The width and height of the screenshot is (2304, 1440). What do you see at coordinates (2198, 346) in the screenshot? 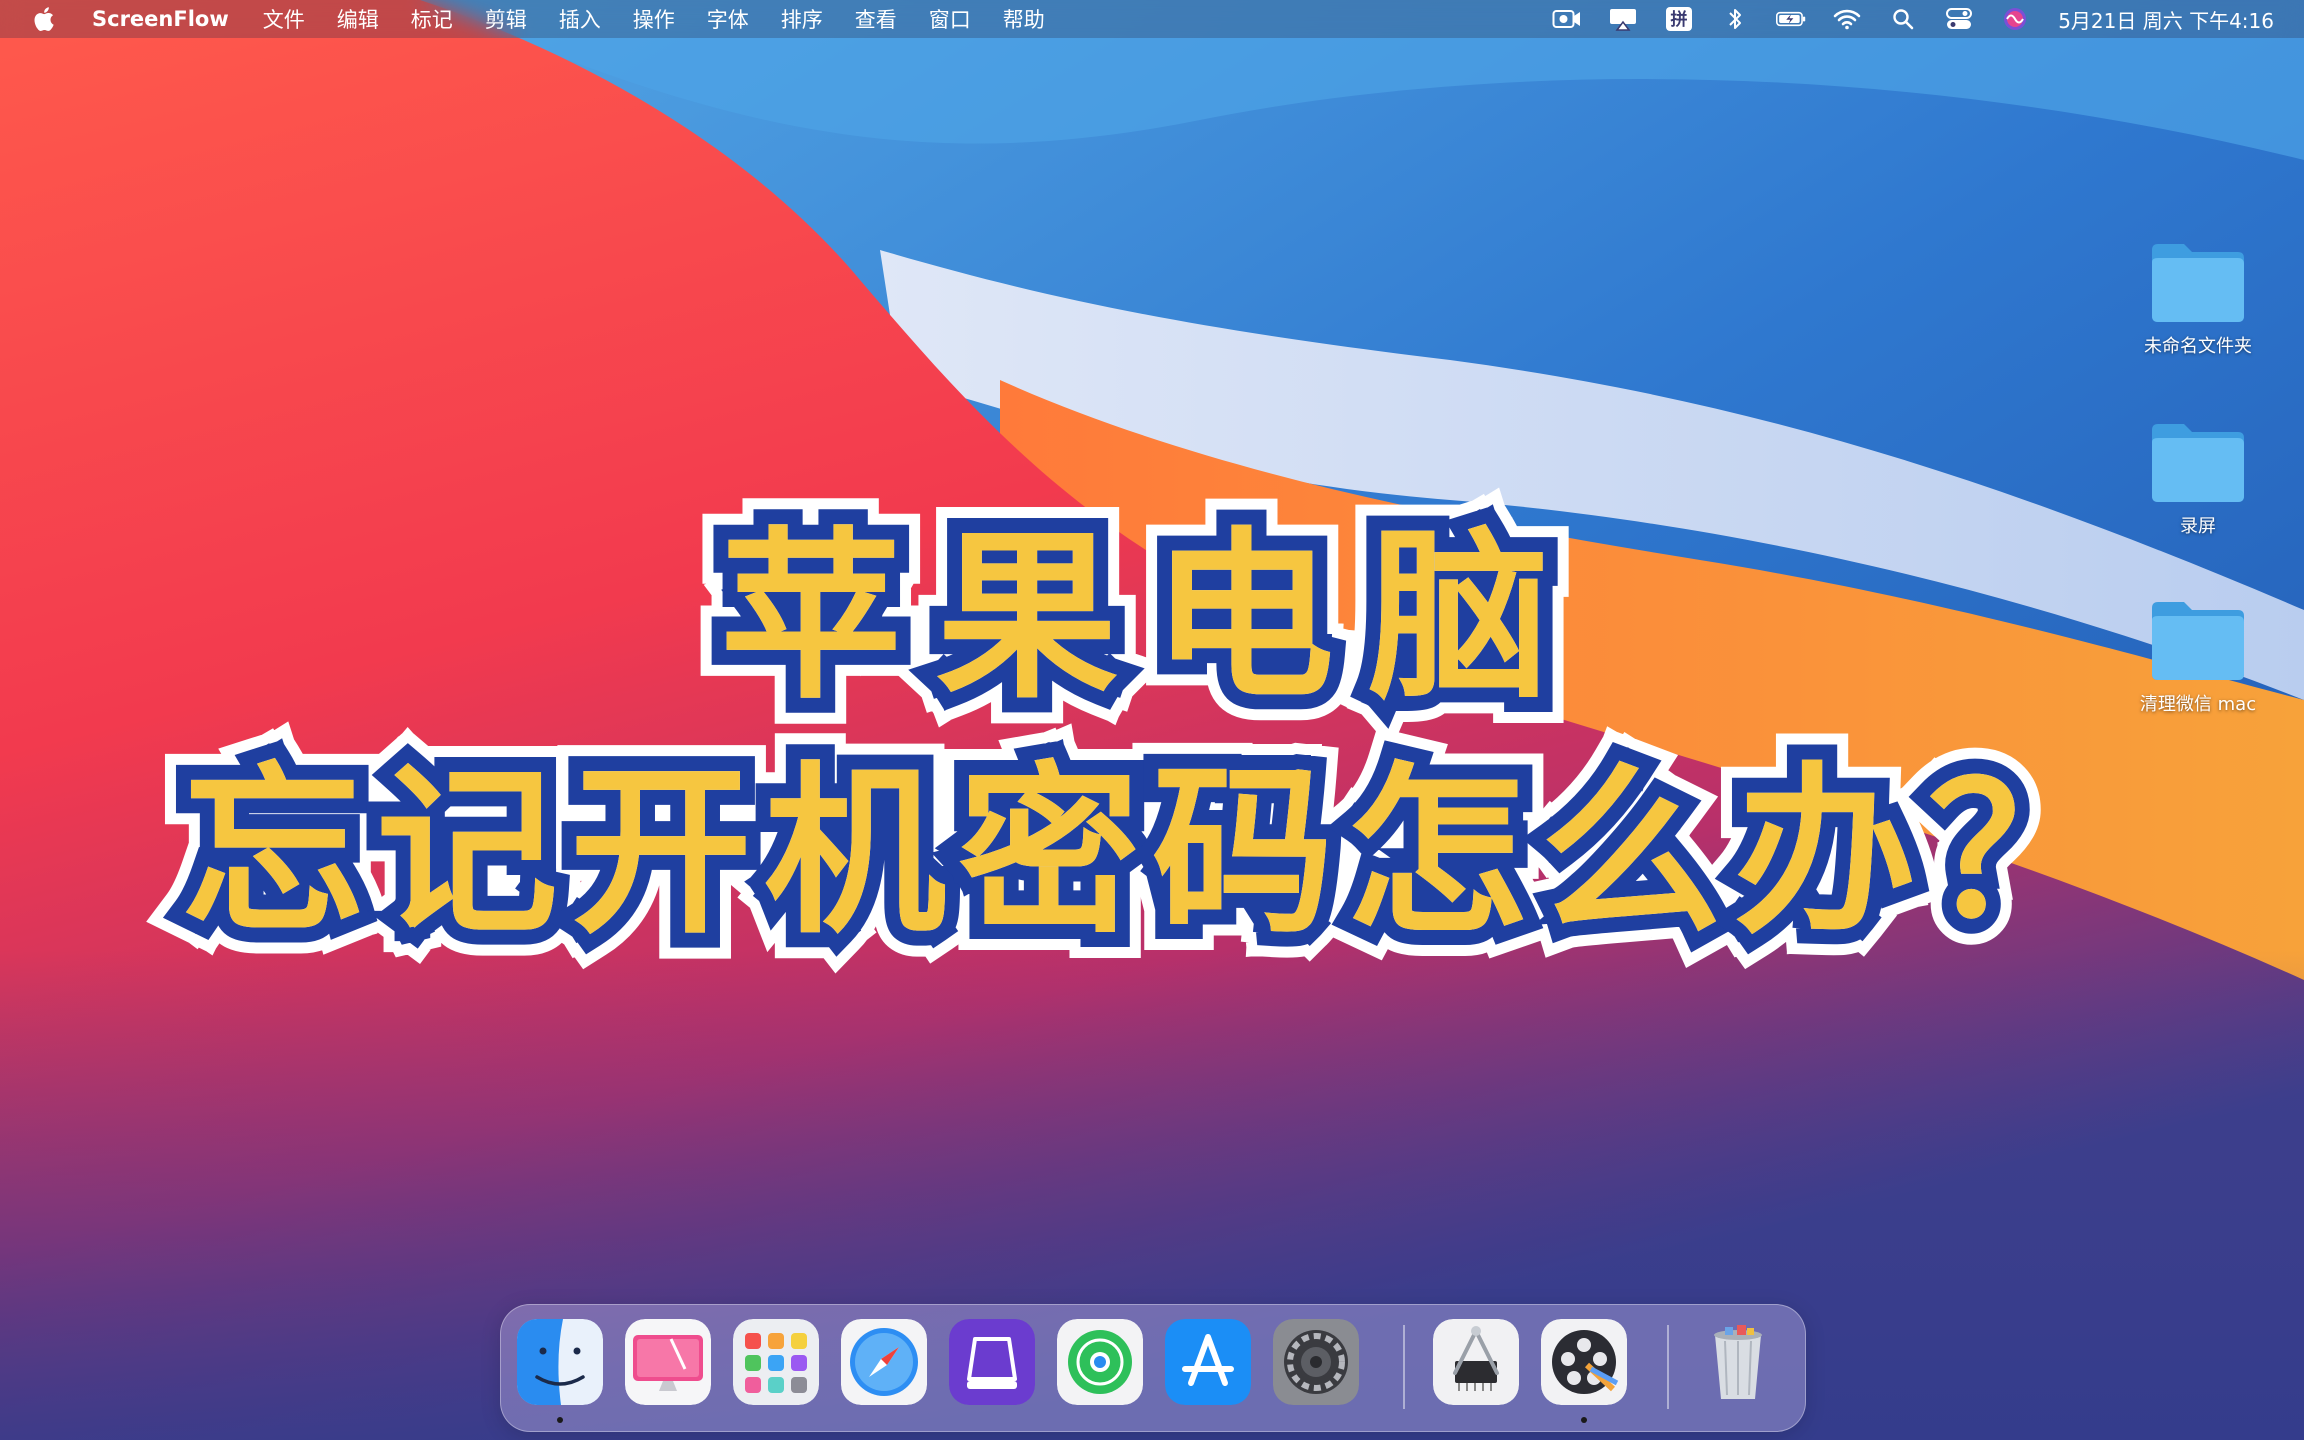
I see `desktop-item-label: 未命名文件夹` at bounding box center [2198, 346].